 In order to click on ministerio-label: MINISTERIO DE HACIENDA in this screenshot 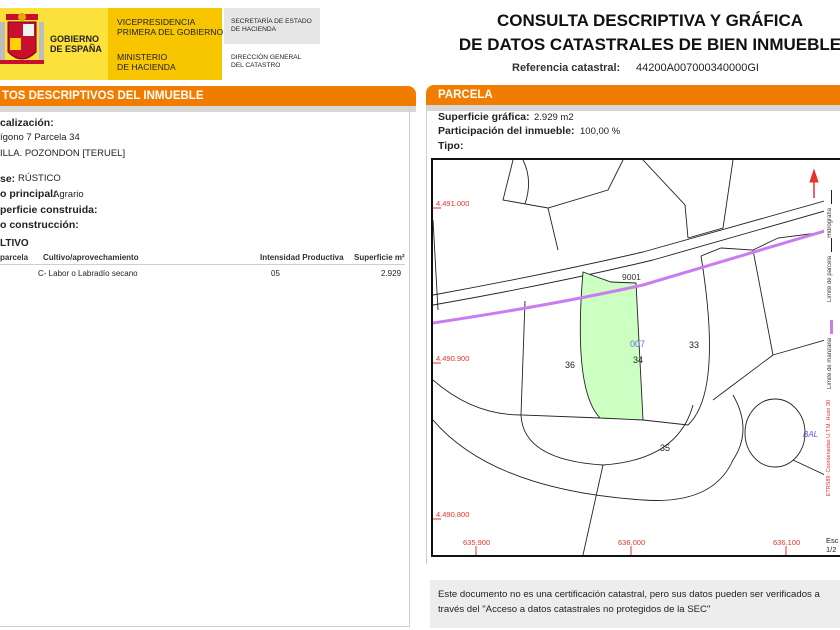, I will do `click(146, 62)`.